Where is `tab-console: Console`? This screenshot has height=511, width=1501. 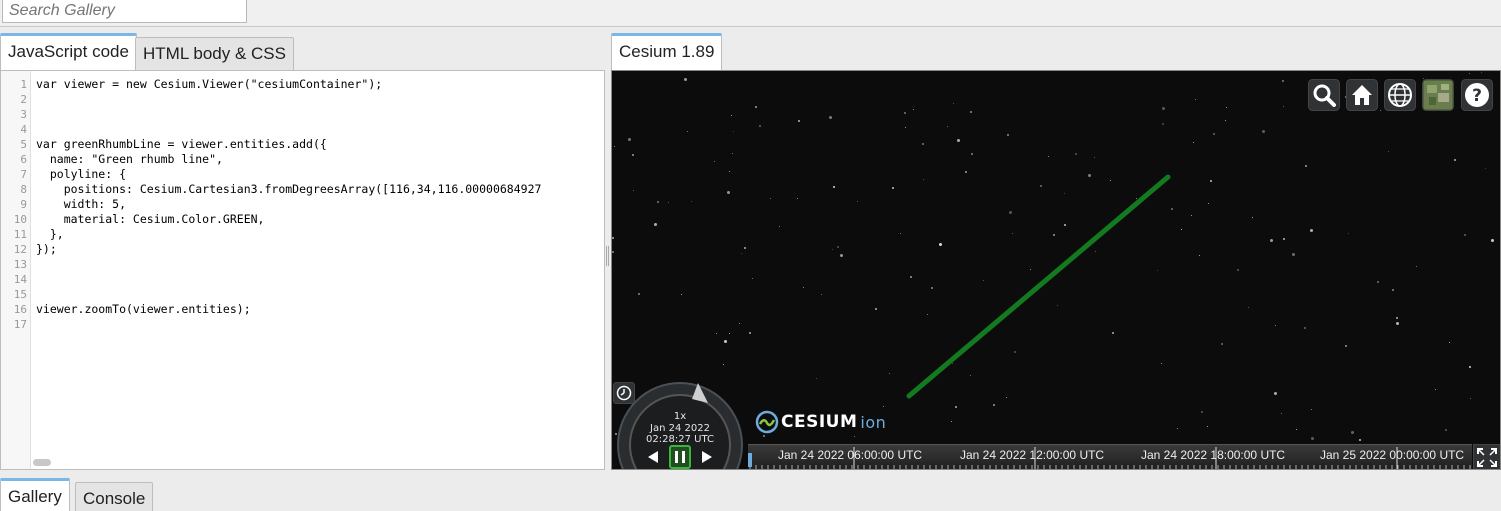
tab-console: Console is located at coordinates (114, 496).